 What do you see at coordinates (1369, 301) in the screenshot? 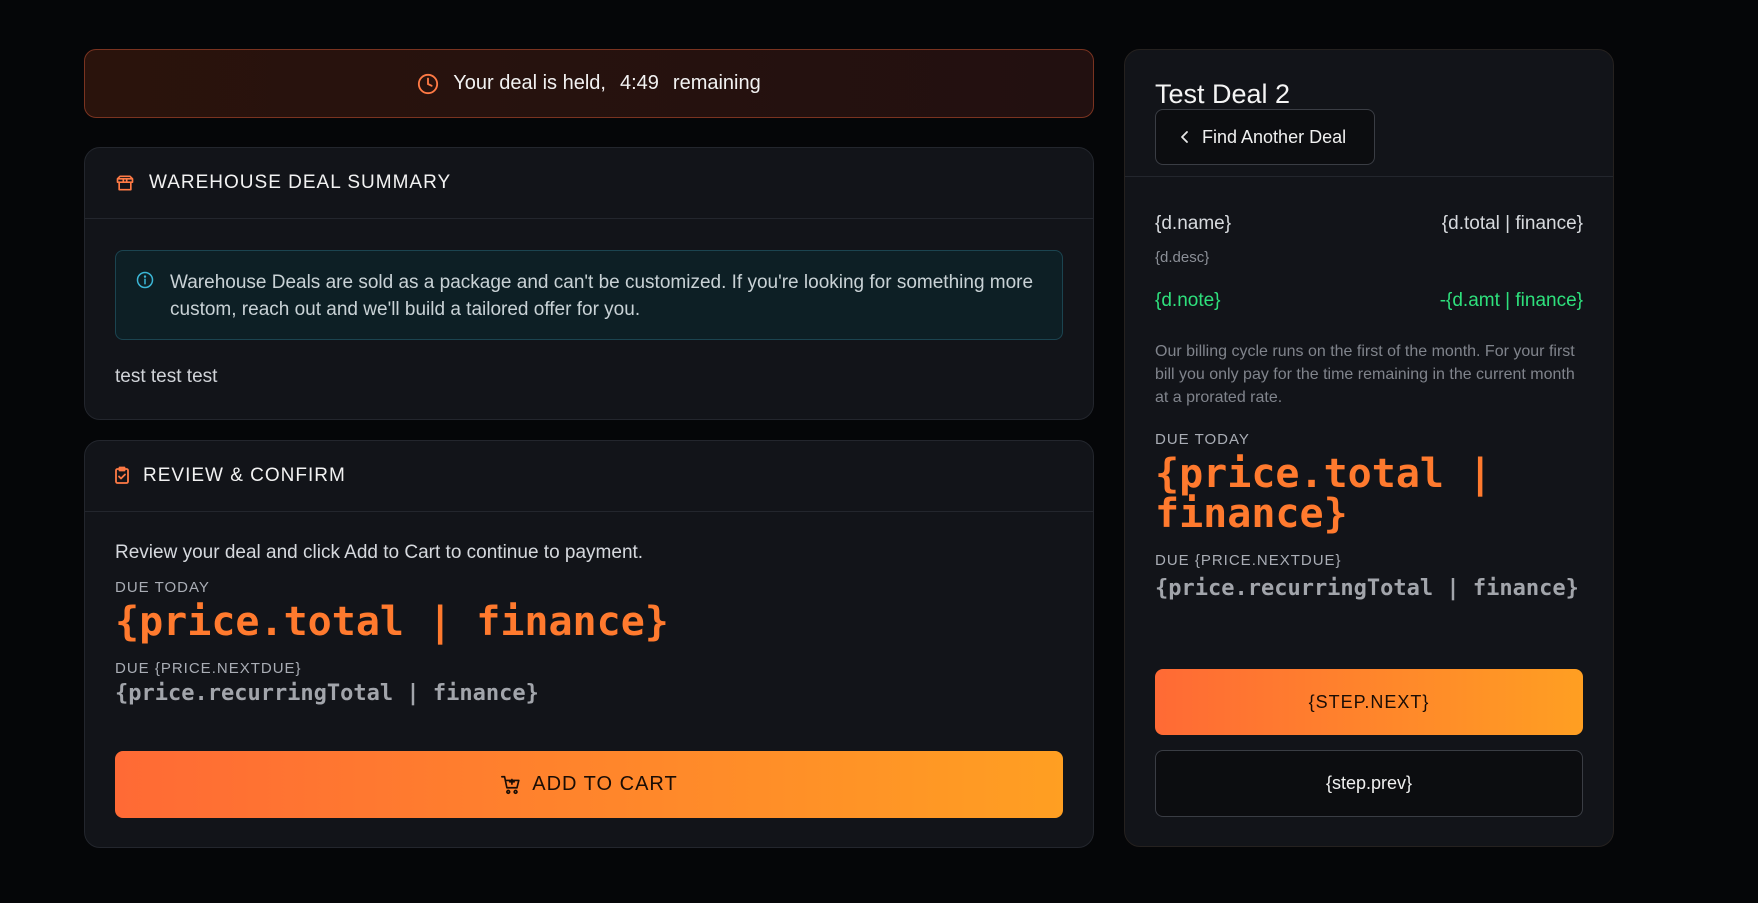
I see `discount-row: {d.note} -{d.amt | finance}` at bounding box center [1369, 301].